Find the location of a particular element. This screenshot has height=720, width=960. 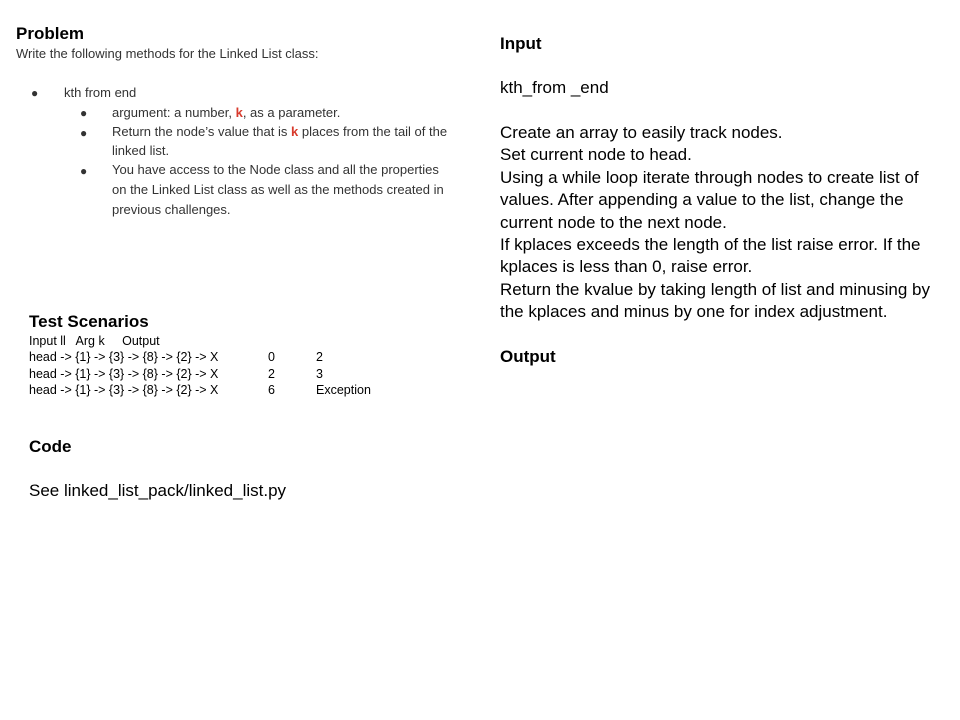

bullet-kth-from-end: kth from end is located at coordinates (100, 92).